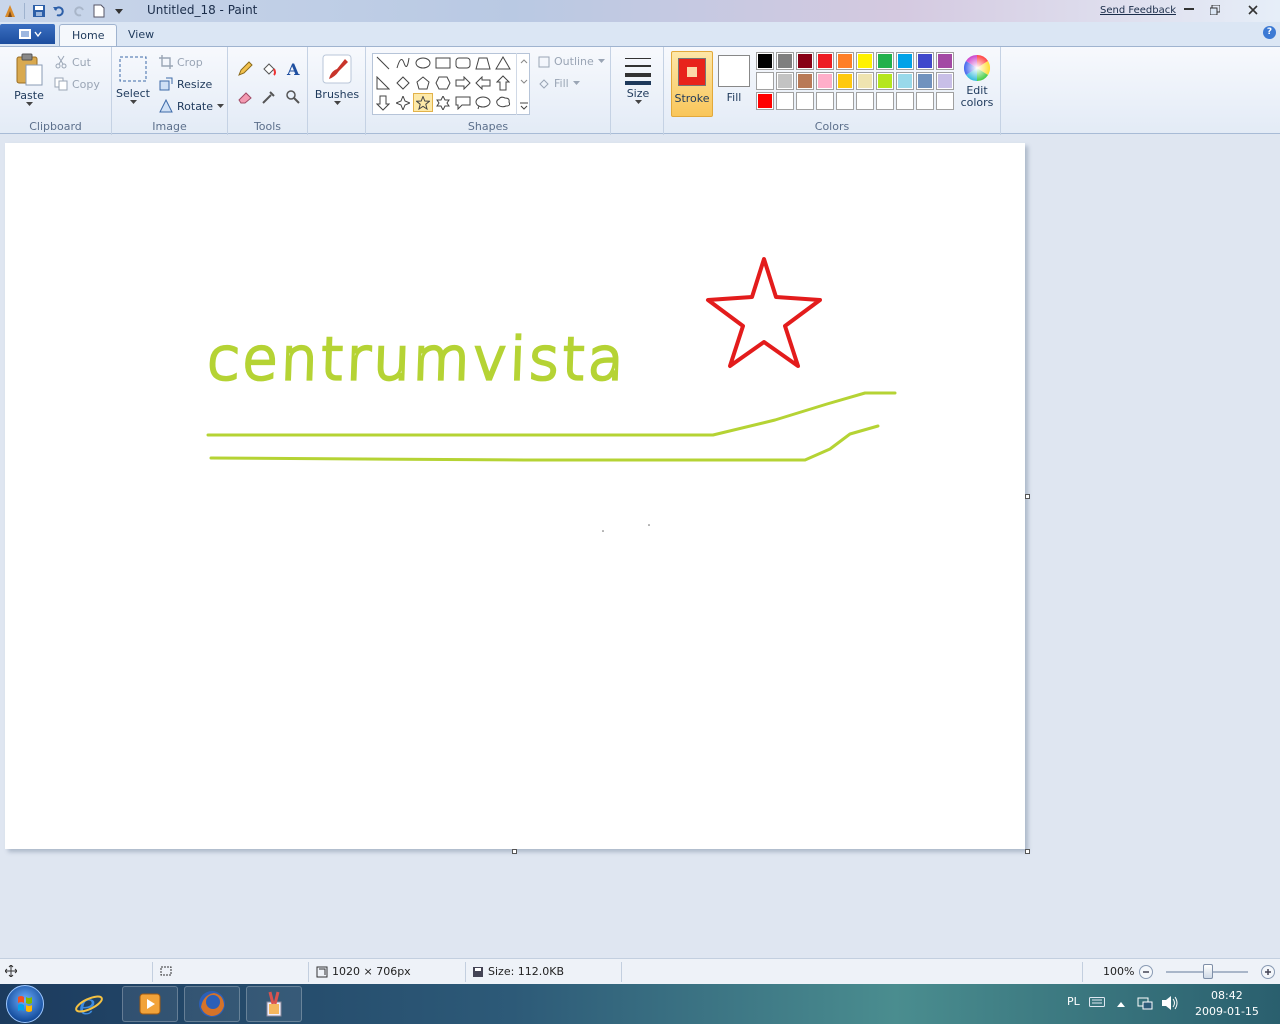 Image resolution: width=1280 pixels, height=1024 pixels. Describe the element at coordinates (403, 82) in the screenshot. I see `shape-diamond` at that location.